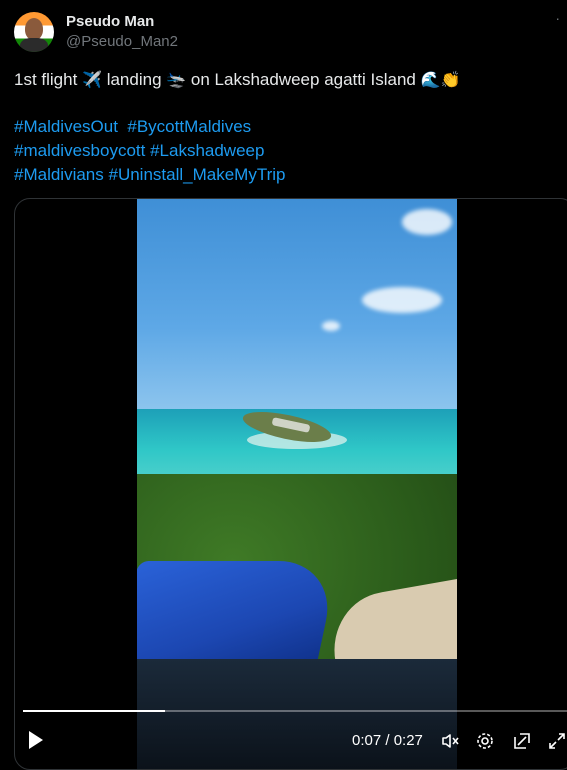  What do you see at coordinates (92, 80) in the screenshot?
I see `airplane-icon: ✈️` at bounding box center [92, 80].